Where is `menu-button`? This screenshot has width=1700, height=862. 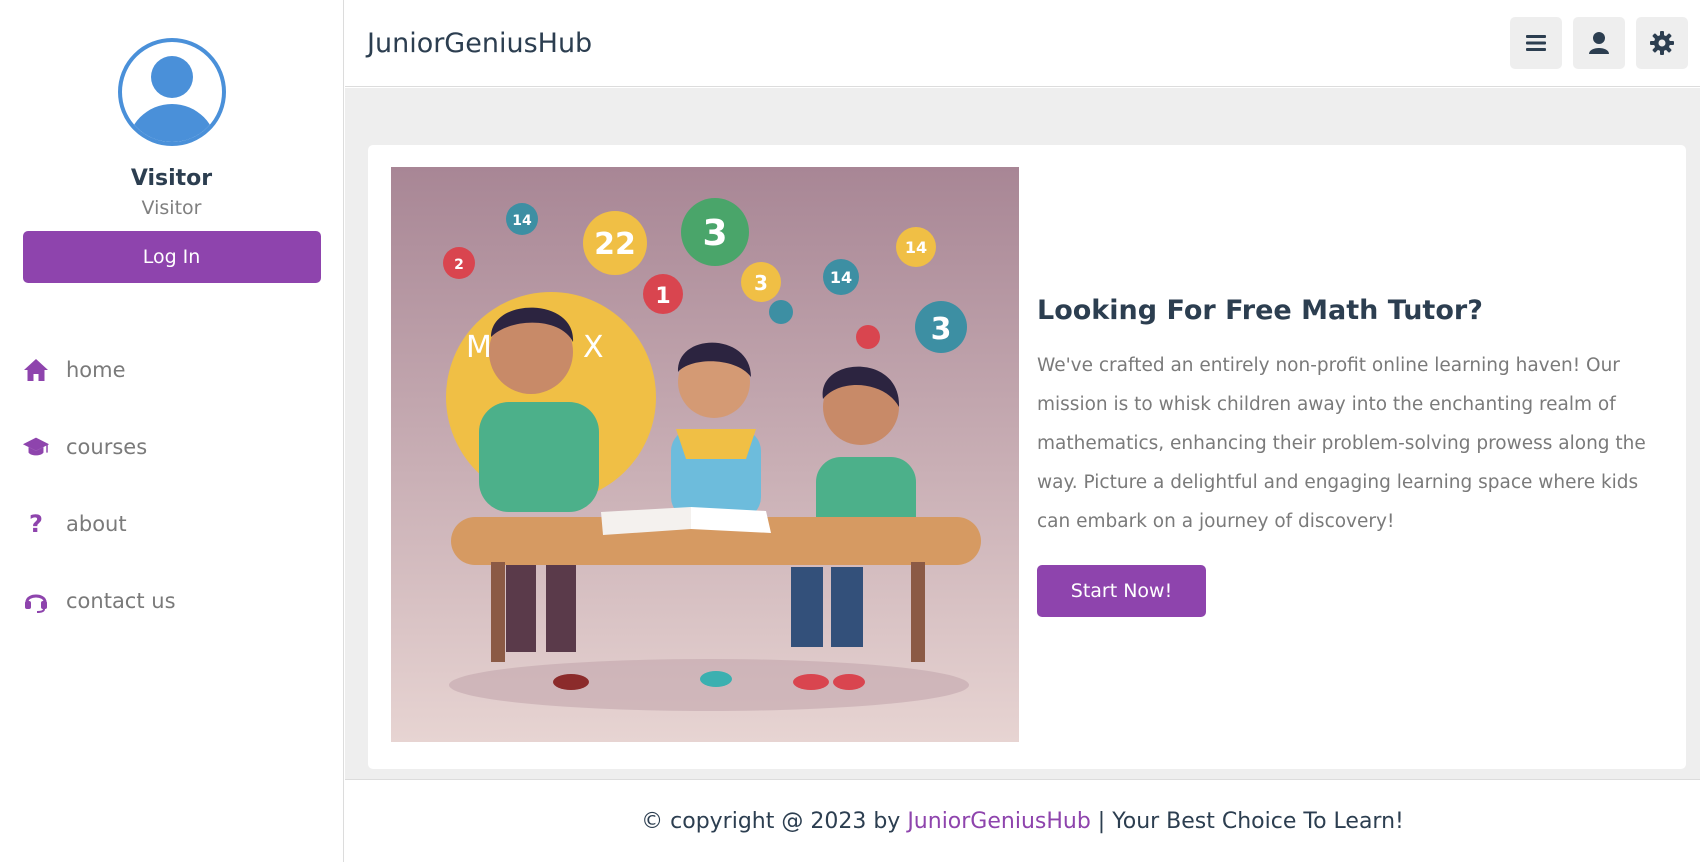 menu-button is located at coordinates (1536, 43).